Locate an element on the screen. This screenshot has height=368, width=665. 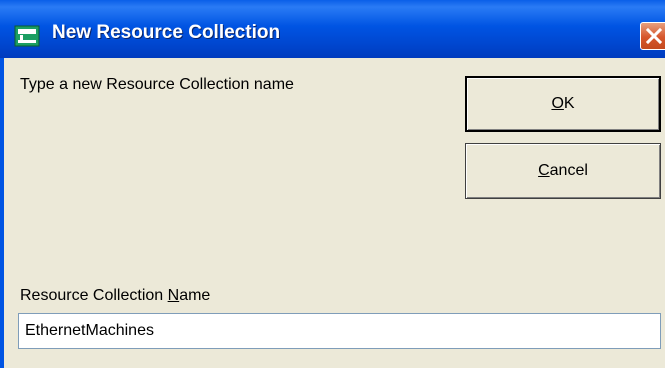
name-label-text-after: ame is located at coordinates (195, 295).